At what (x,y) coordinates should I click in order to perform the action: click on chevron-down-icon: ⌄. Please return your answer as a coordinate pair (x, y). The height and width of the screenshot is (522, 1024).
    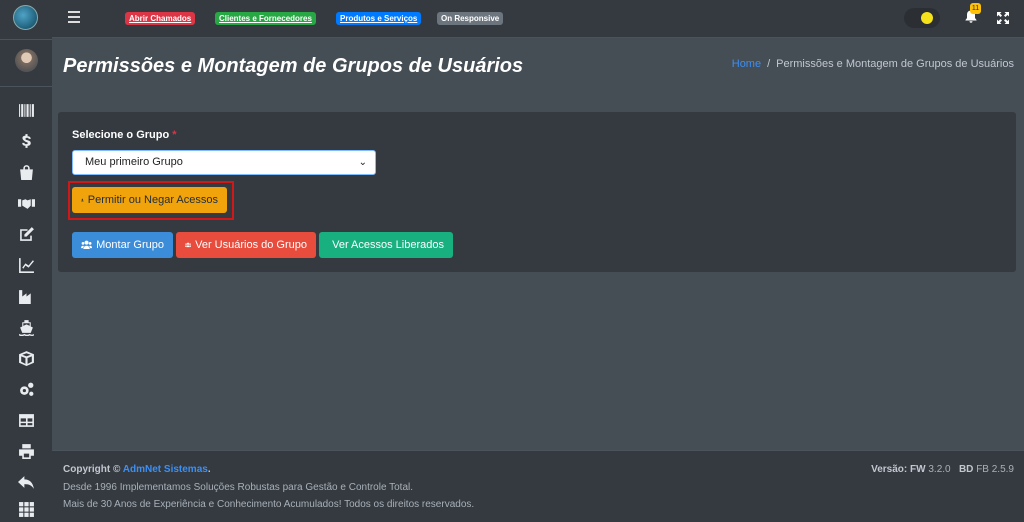
    Looking at the image, I should click on (362, 162).